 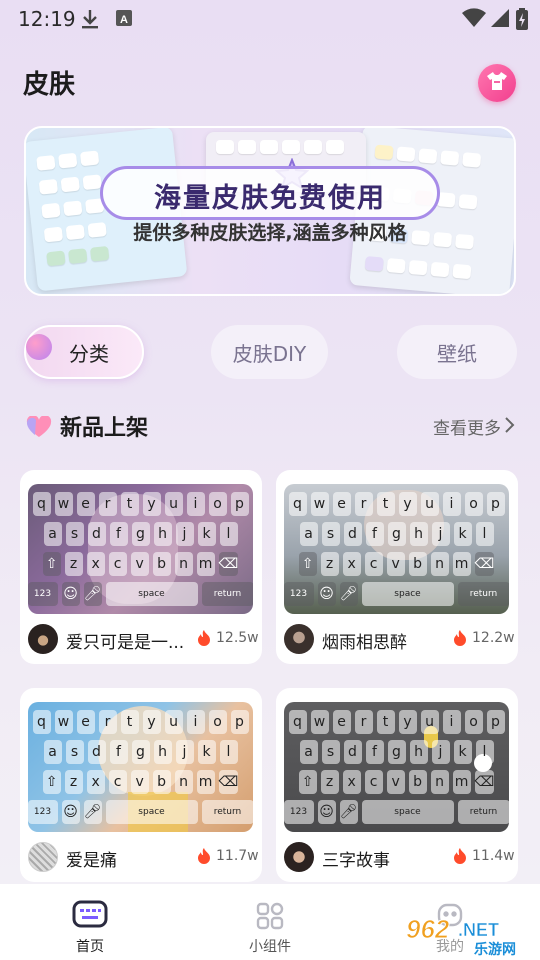 I want to click on wifi-icon, so click(x=474, y=20).